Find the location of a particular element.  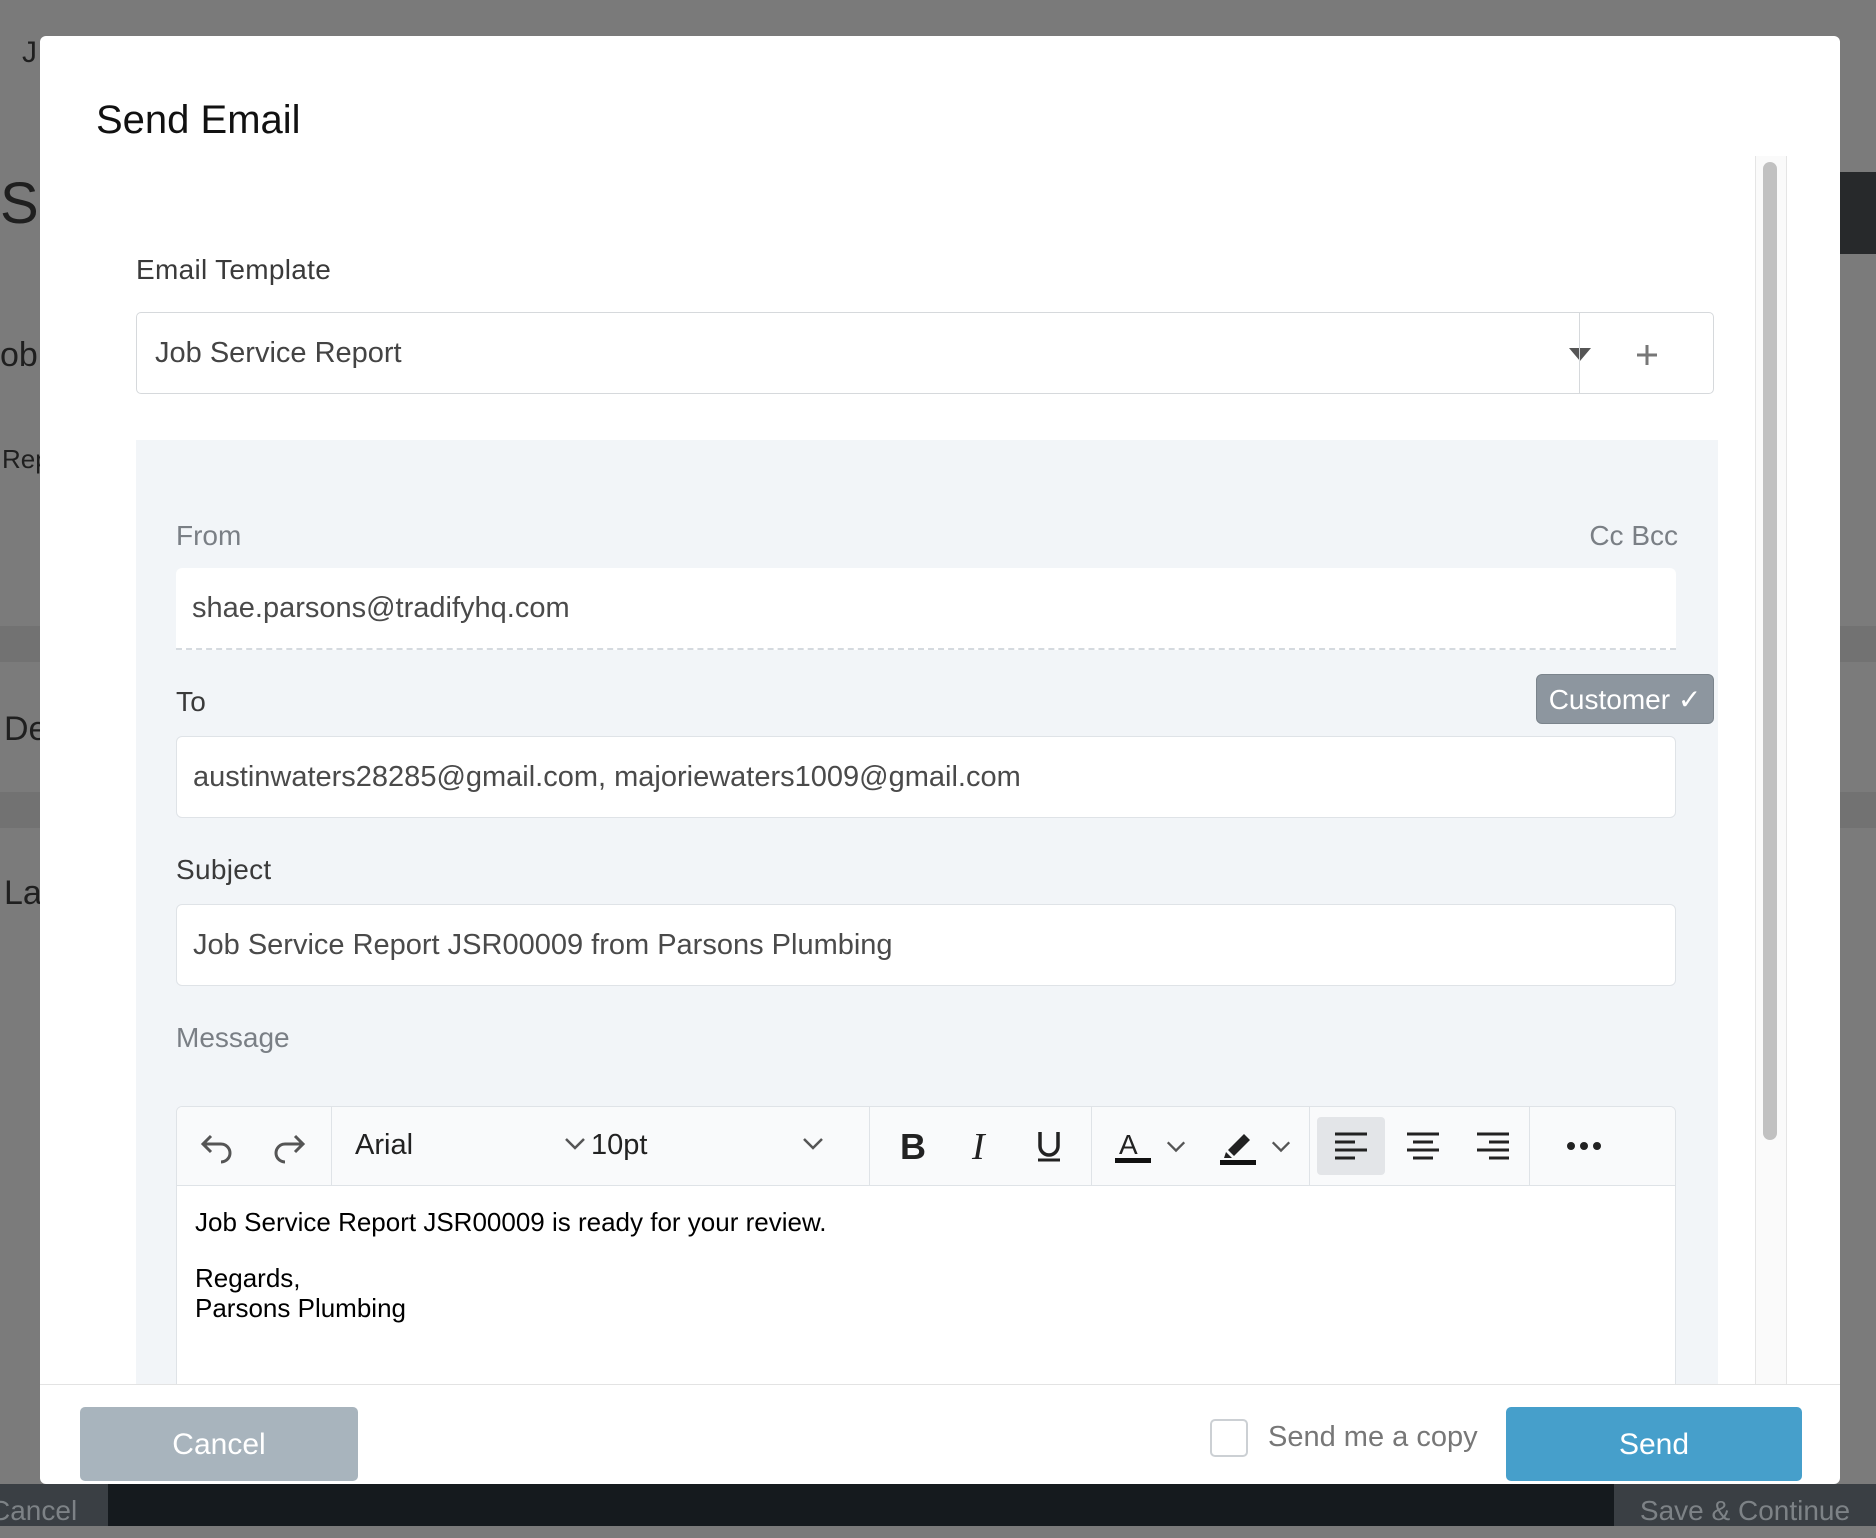

redo-icon is located at coordinates (290, 1149).